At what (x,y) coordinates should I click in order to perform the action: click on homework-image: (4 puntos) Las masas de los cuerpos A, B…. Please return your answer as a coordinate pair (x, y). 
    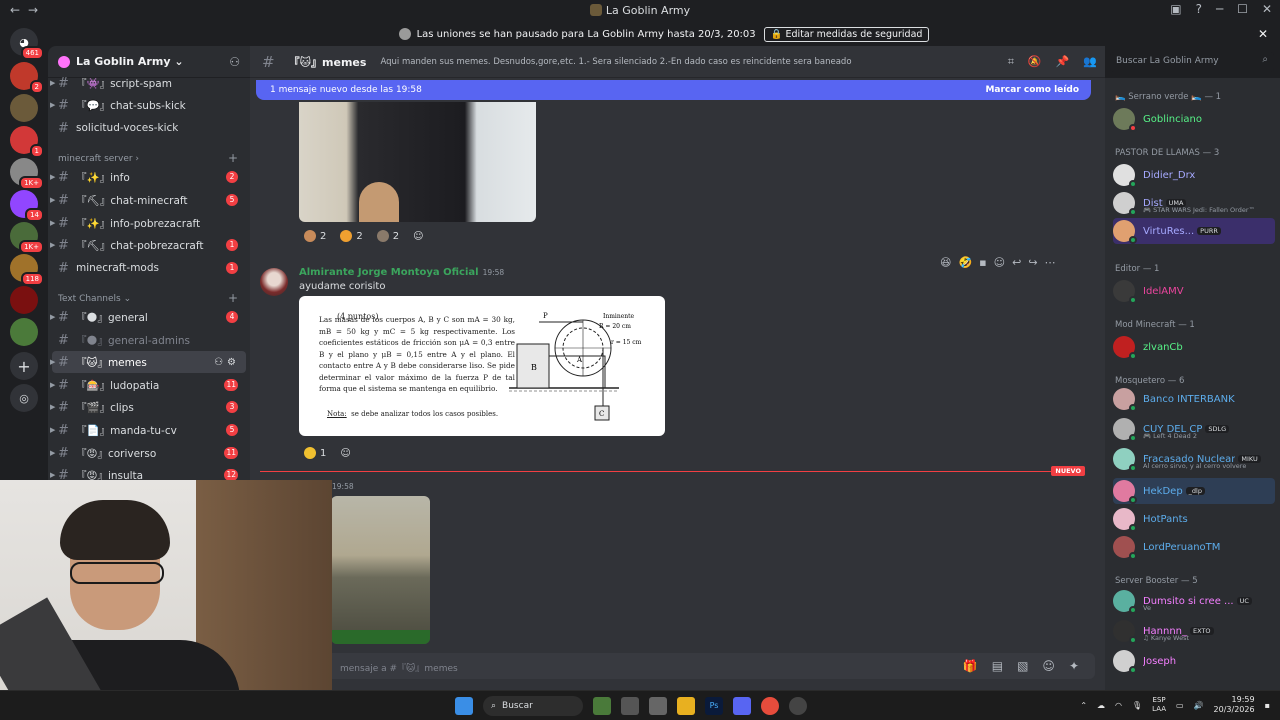
    Looking at the image, I should click on (482, 366).